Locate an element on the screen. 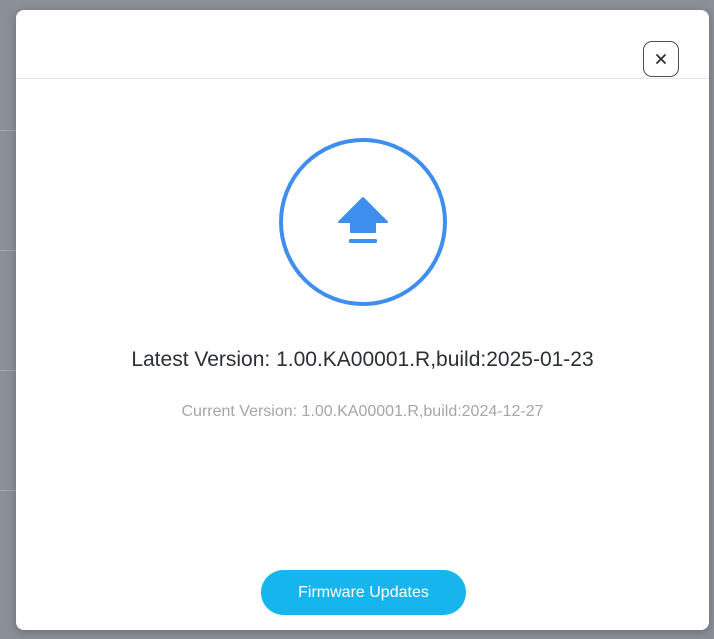 This screenshot has width=714, height=639. close-button is located at coordinates (661, 59).